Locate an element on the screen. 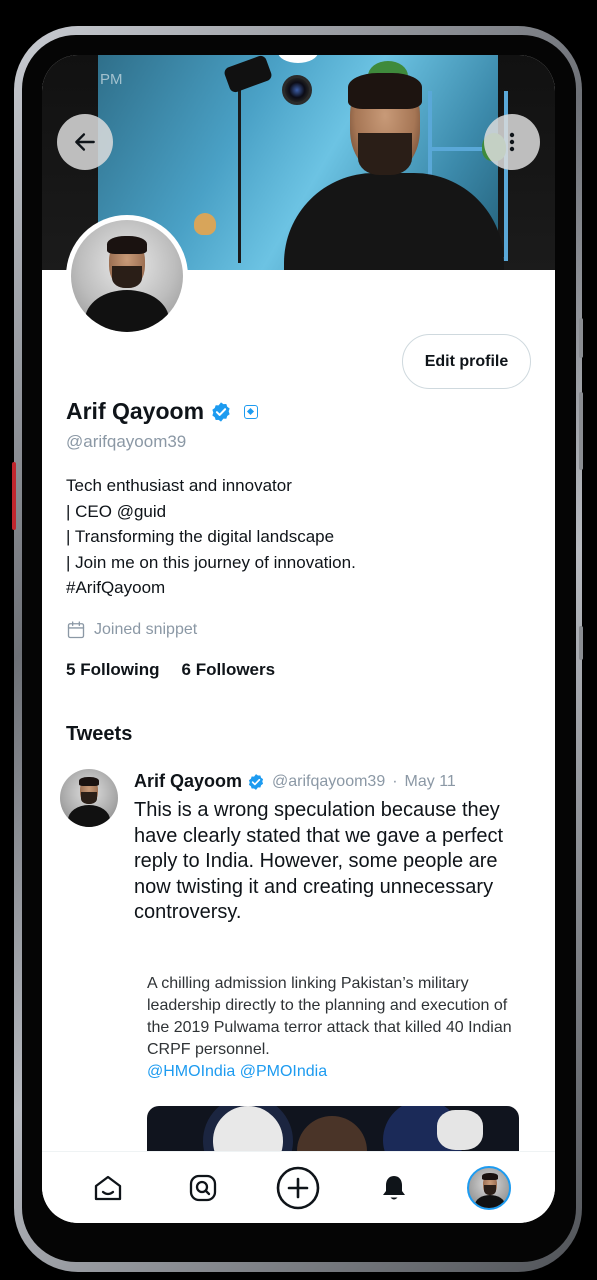 This screenshot has height=1280, width=597. search-icon is located at coordinates (203, 1187).